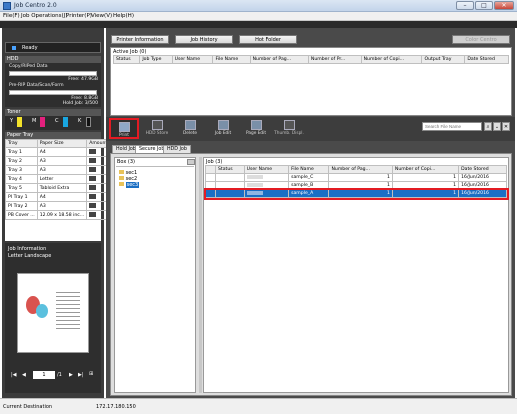  Describe the element at coordinates (504, 5) in the screenshot. I see `close-button: ✕` at that location.